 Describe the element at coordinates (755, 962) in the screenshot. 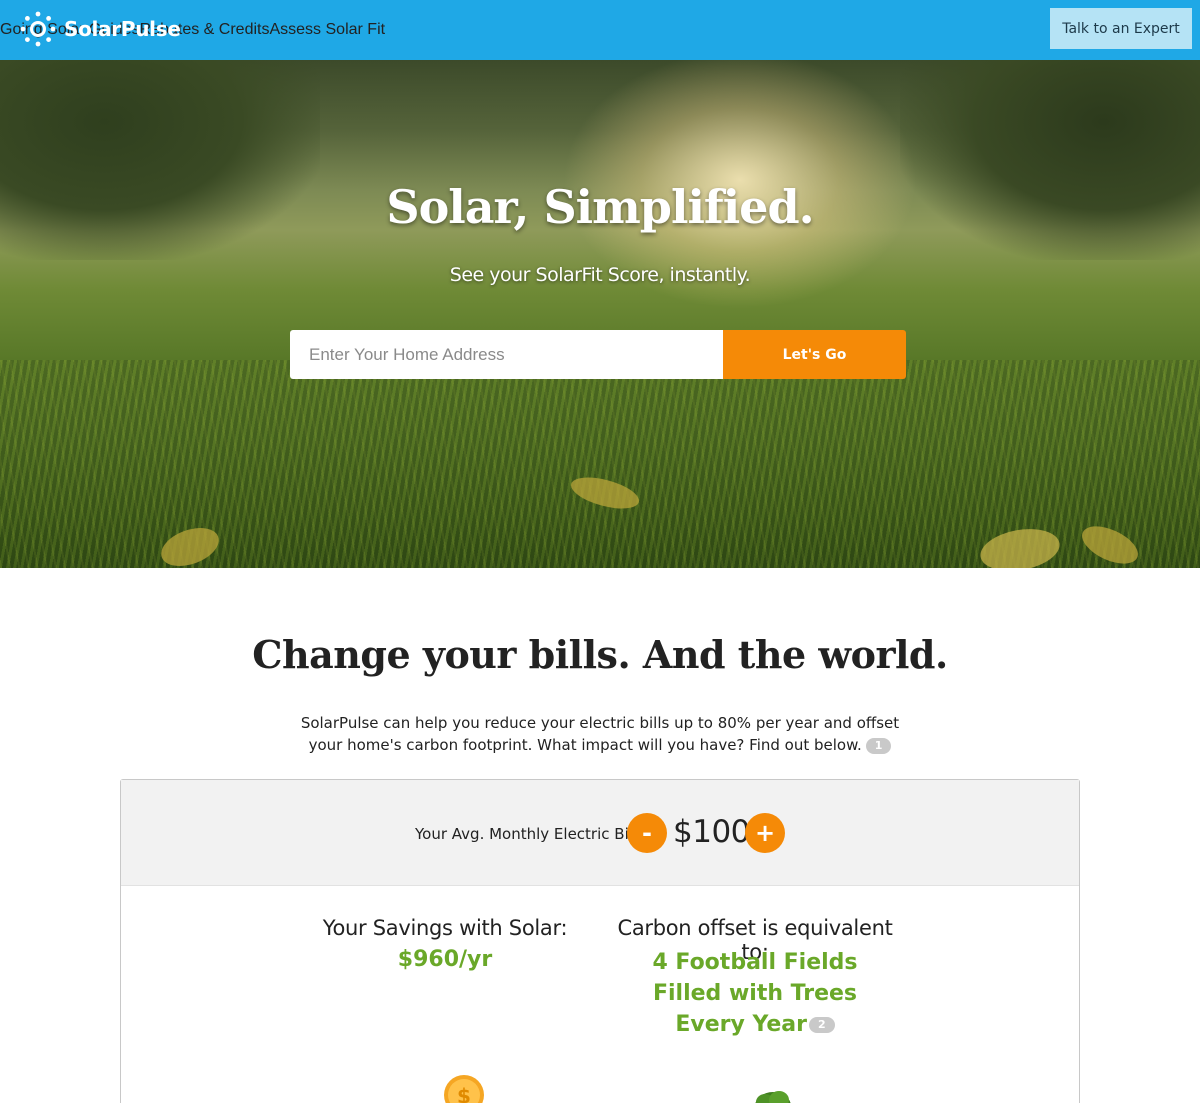

I see `carbon-offset-line-1: 4 Football Fields` at that location.